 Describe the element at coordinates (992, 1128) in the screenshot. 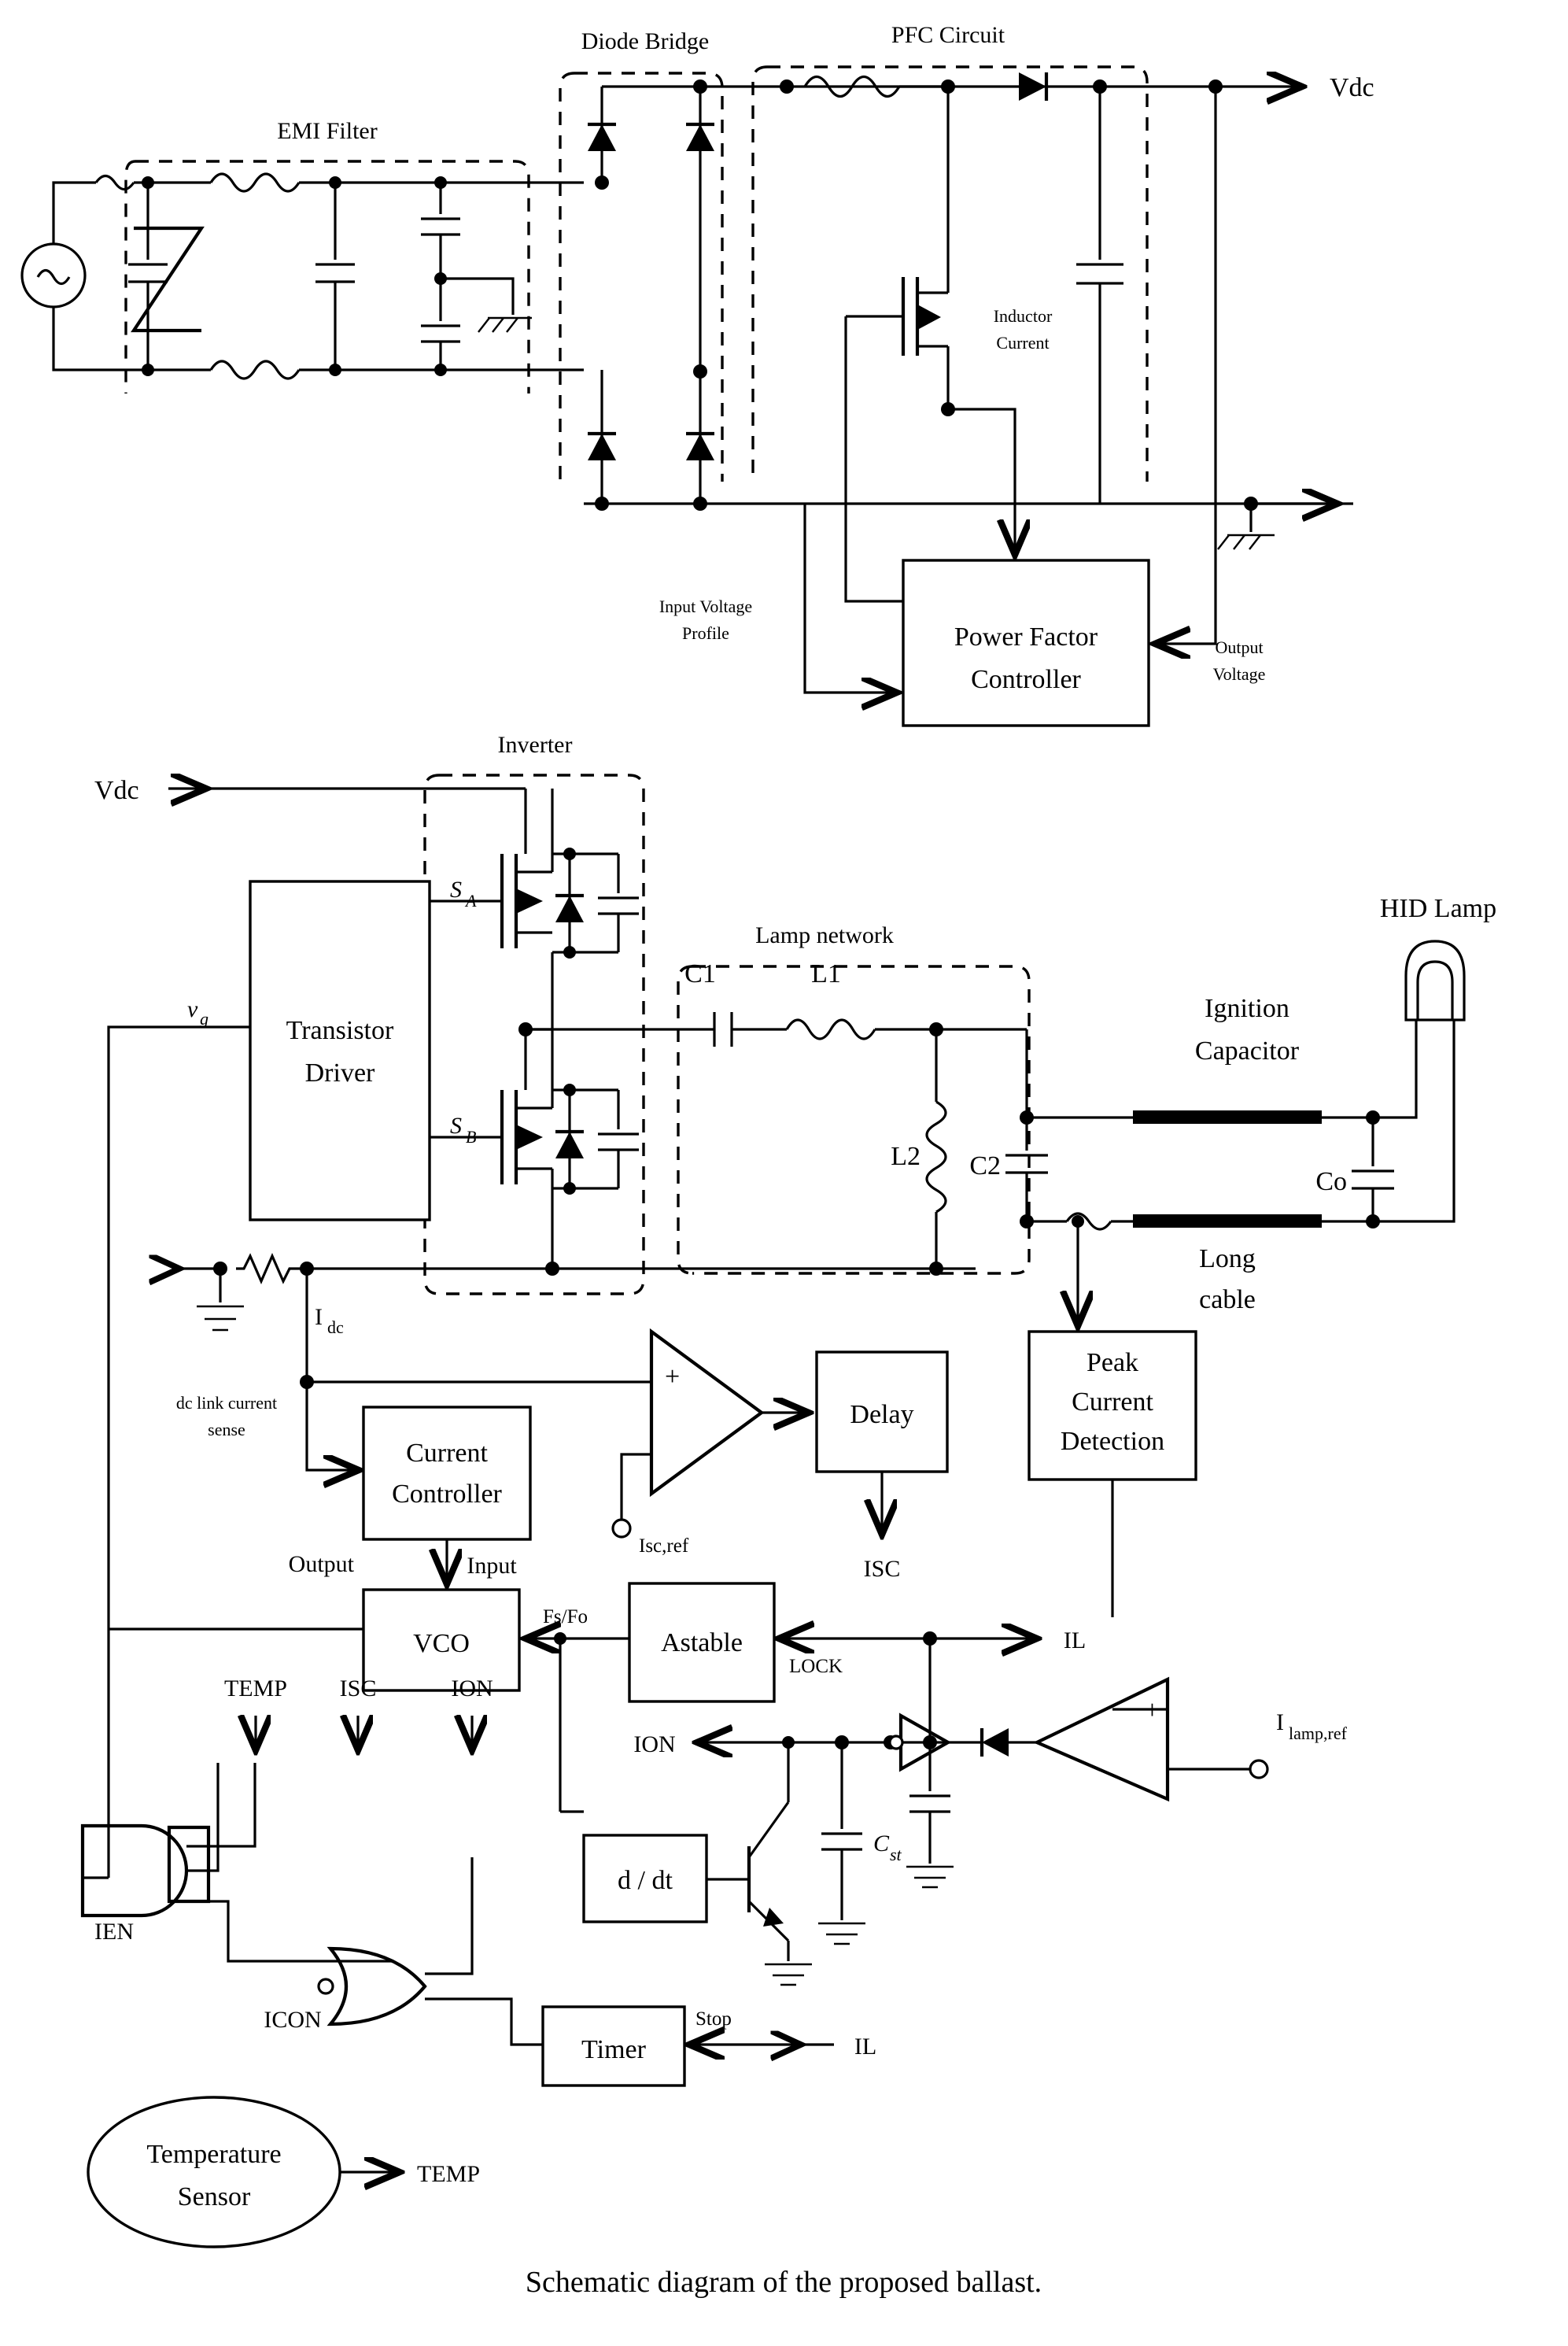

I see `lamp-network-c2` at that location.